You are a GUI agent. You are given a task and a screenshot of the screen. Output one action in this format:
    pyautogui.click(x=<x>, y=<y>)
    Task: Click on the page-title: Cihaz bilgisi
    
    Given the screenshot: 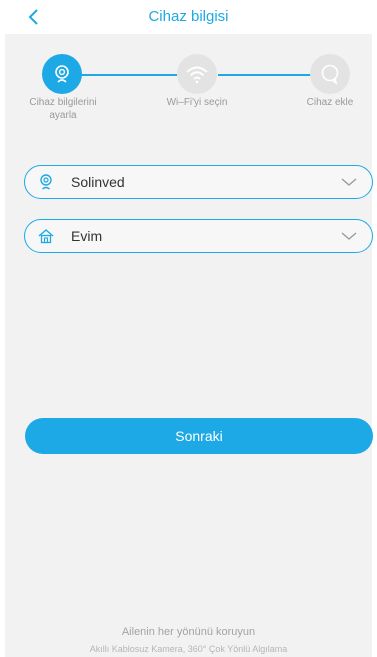 What is the action you would take?
    pyautogui.click(x=188, y=16)
    